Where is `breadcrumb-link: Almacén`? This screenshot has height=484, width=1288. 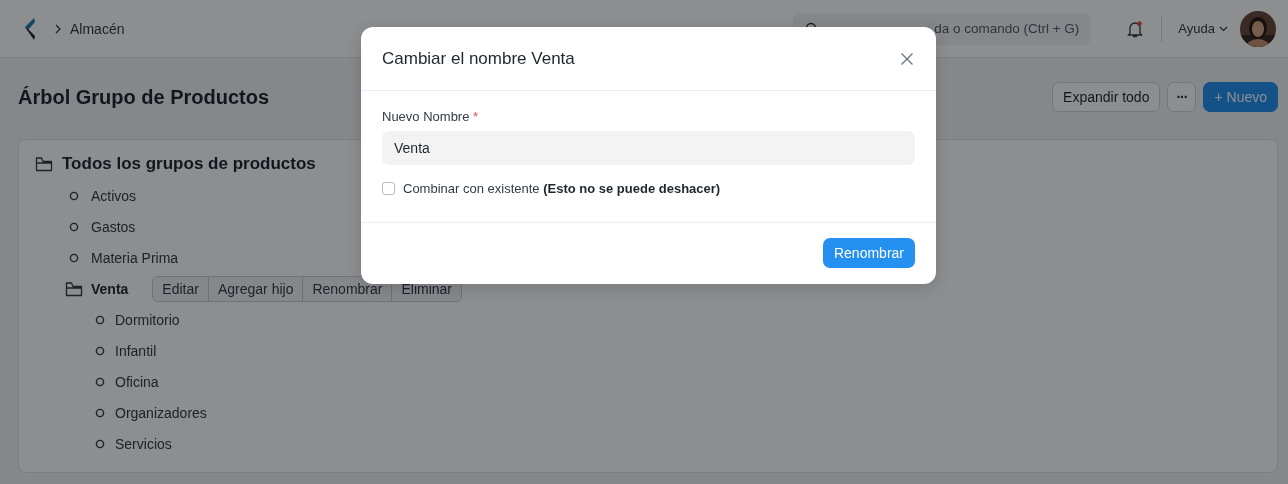
breadcrumb-link: Almacén is located at coordinates (97, 28).